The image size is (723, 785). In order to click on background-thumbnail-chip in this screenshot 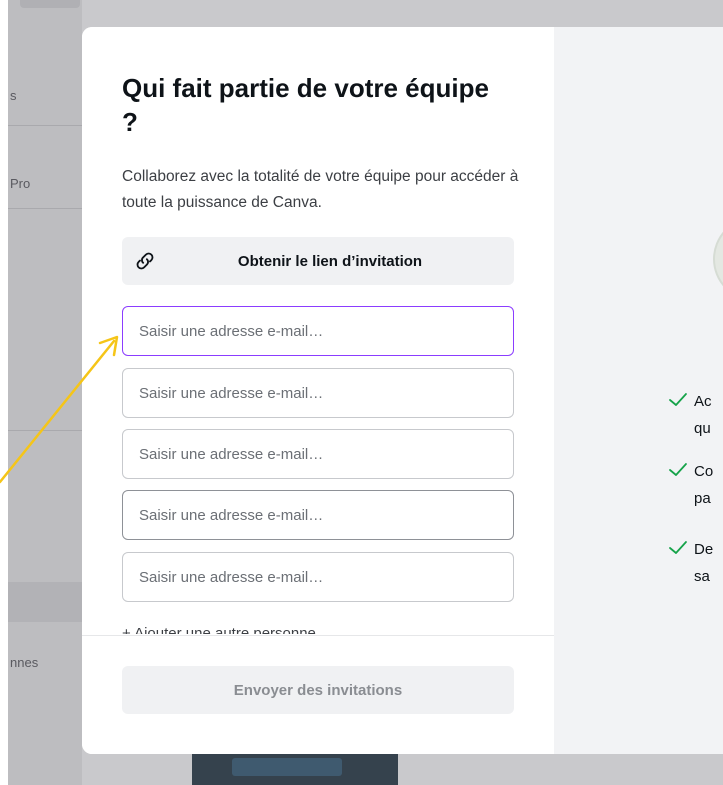, I will do `click(287, 767)`.